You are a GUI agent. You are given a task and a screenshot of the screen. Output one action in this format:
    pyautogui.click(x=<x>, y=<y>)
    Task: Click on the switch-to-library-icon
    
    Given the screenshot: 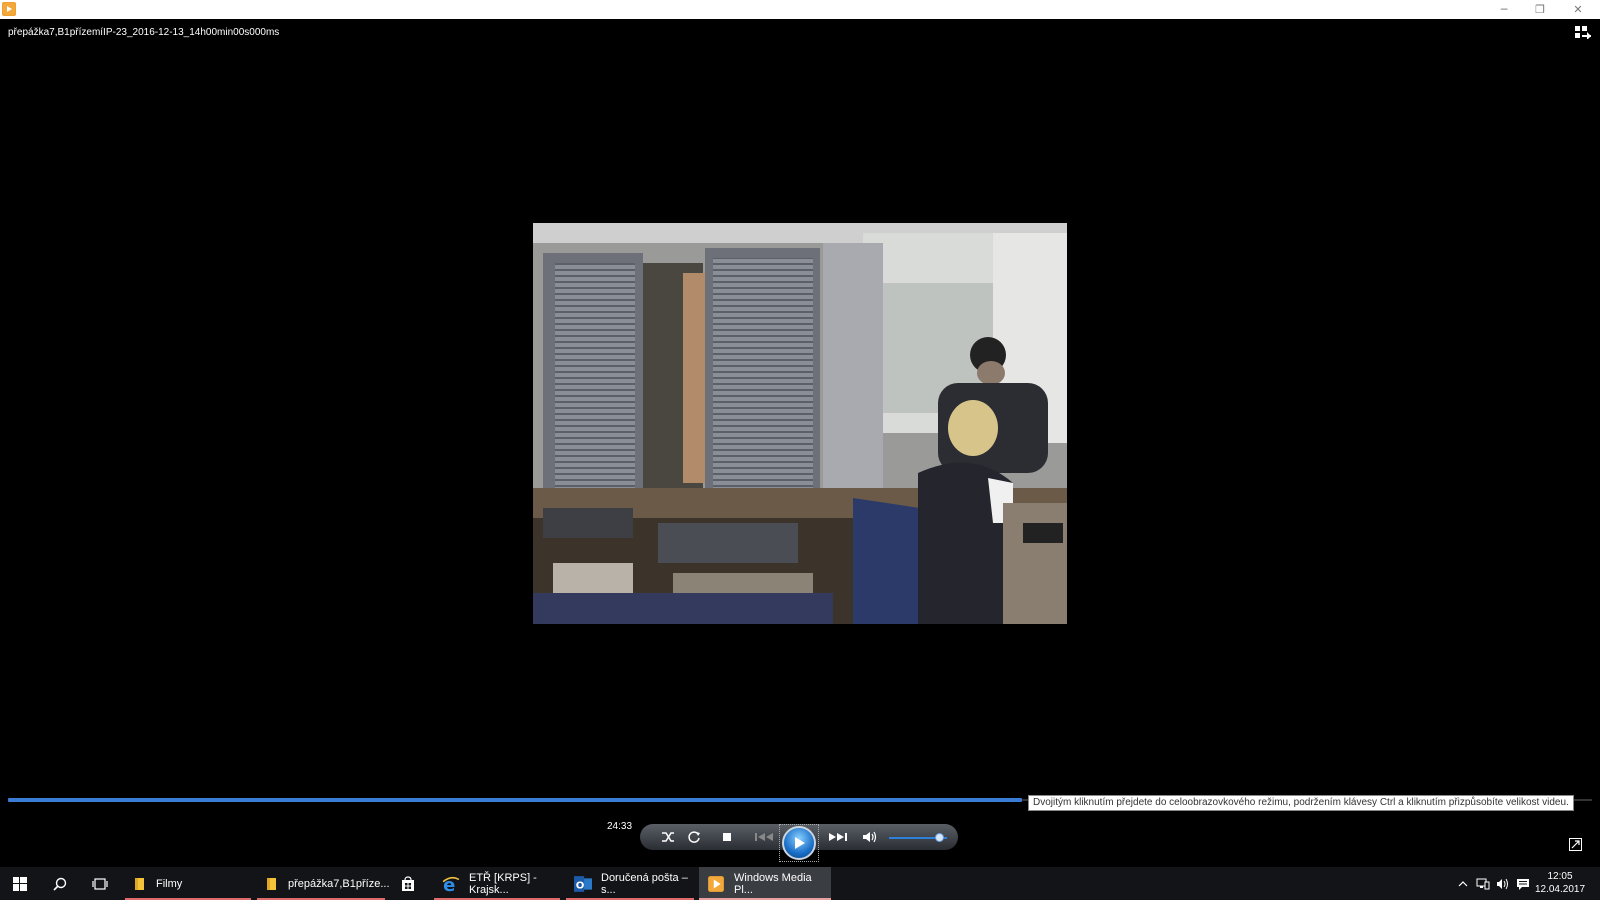 What is the action you would take?
    pyautogui.click(x=1583, y=32)
    